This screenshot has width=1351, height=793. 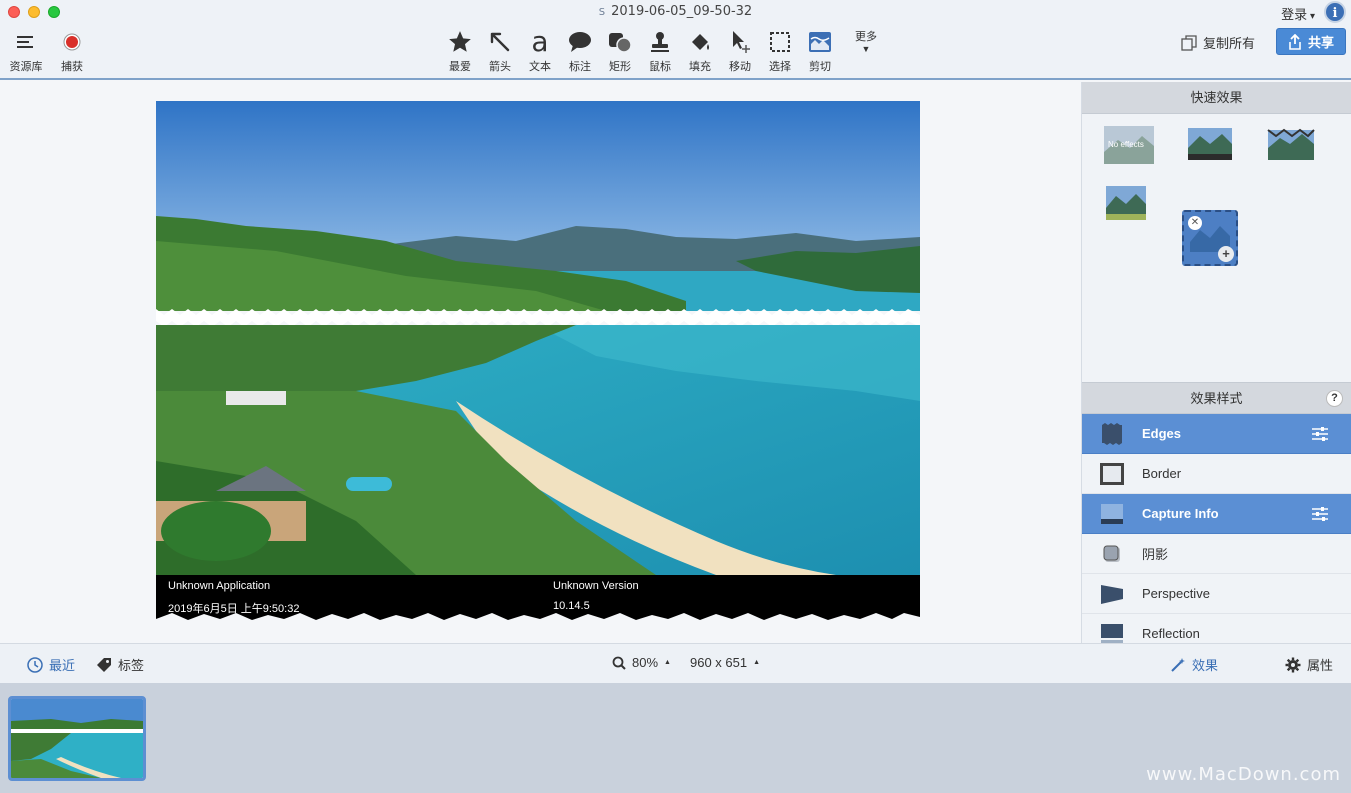 I want to click on recent-button: 最近, so click(x=51, y=664).